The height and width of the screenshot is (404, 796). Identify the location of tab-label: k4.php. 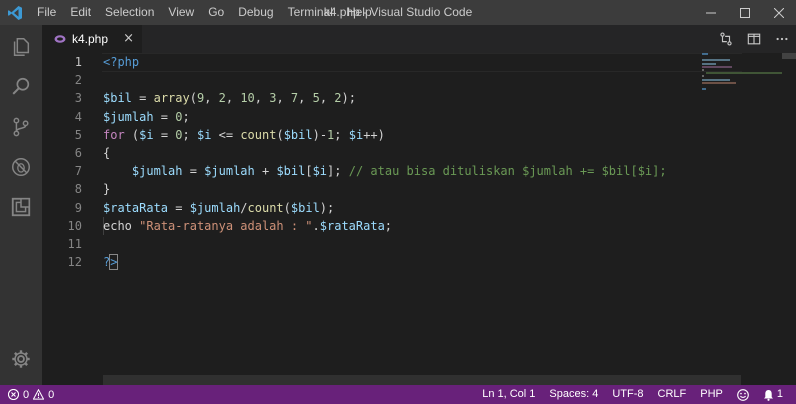
(90, 39).